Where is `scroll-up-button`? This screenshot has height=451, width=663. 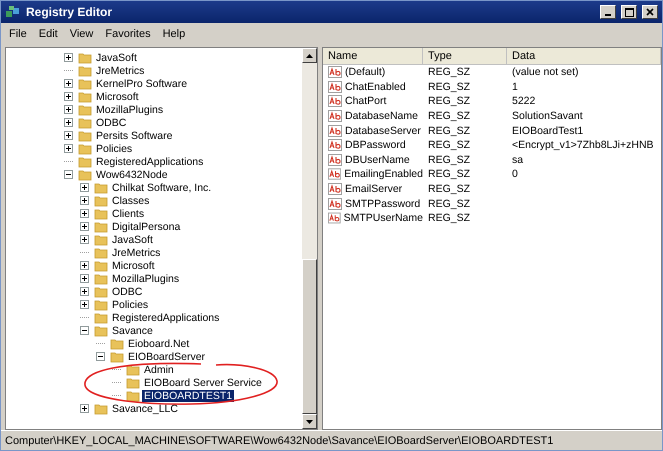
scroll-up-button is located at coordinates (309, 55).